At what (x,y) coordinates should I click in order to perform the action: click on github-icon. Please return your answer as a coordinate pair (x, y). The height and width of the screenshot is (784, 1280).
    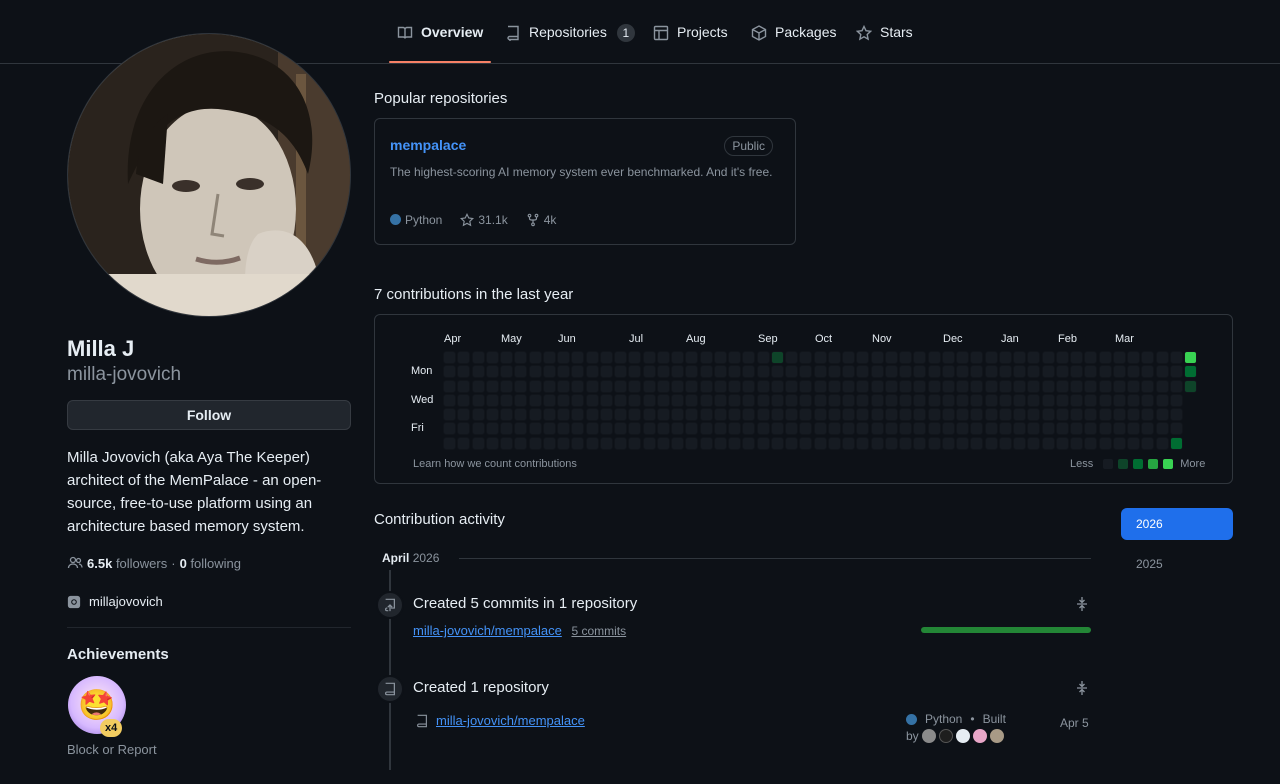
    Looking at the image, I should click on (962, 736).